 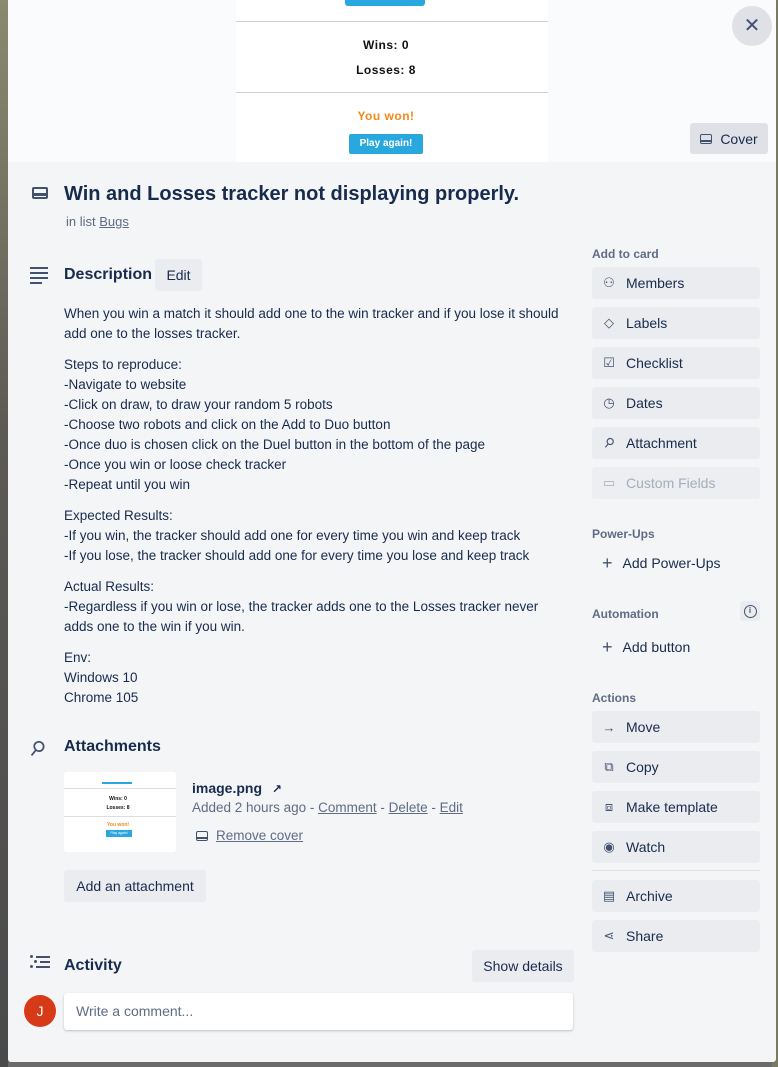 I want to click on list-breadcrumb: in list Bugs, so click(x=97, y=221).